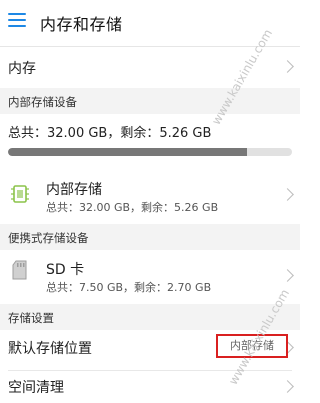  Describe the element at coordinates (150, 101) in the screenshot. I see `section-internal-storage: 内部存储设备` at that location.